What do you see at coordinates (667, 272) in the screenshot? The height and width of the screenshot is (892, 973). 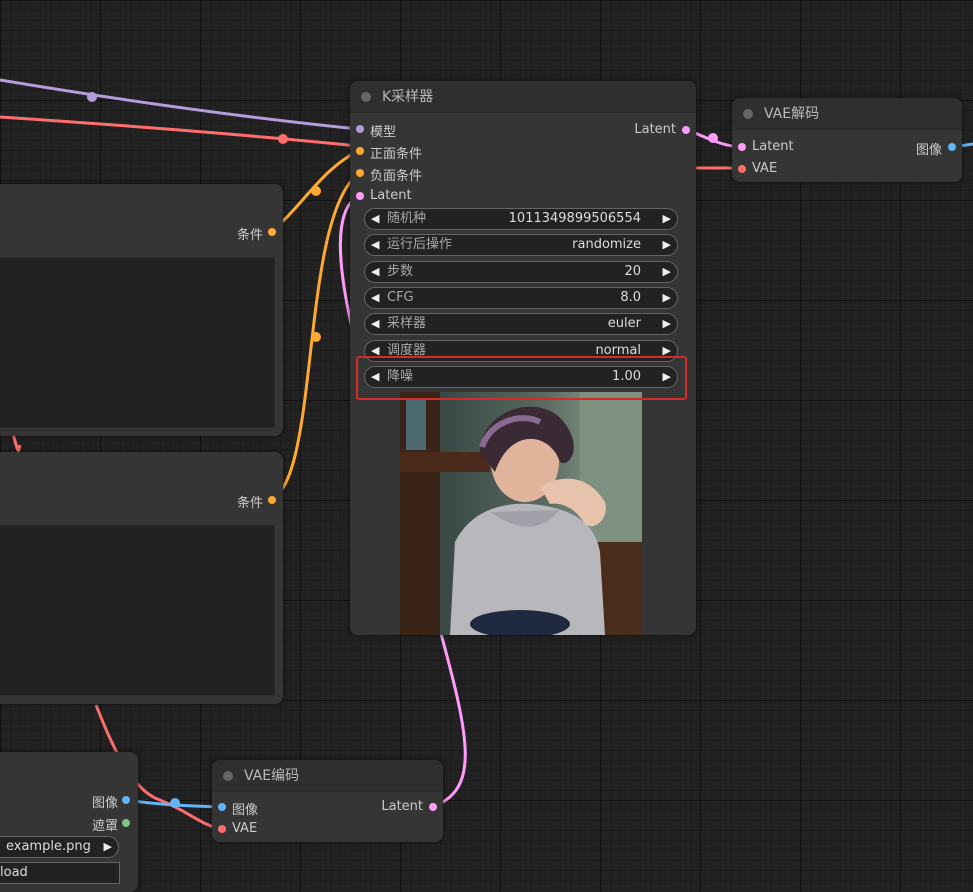 I see `steps-increment-arrow-icon: ▶` at bounding box center [667, 272].